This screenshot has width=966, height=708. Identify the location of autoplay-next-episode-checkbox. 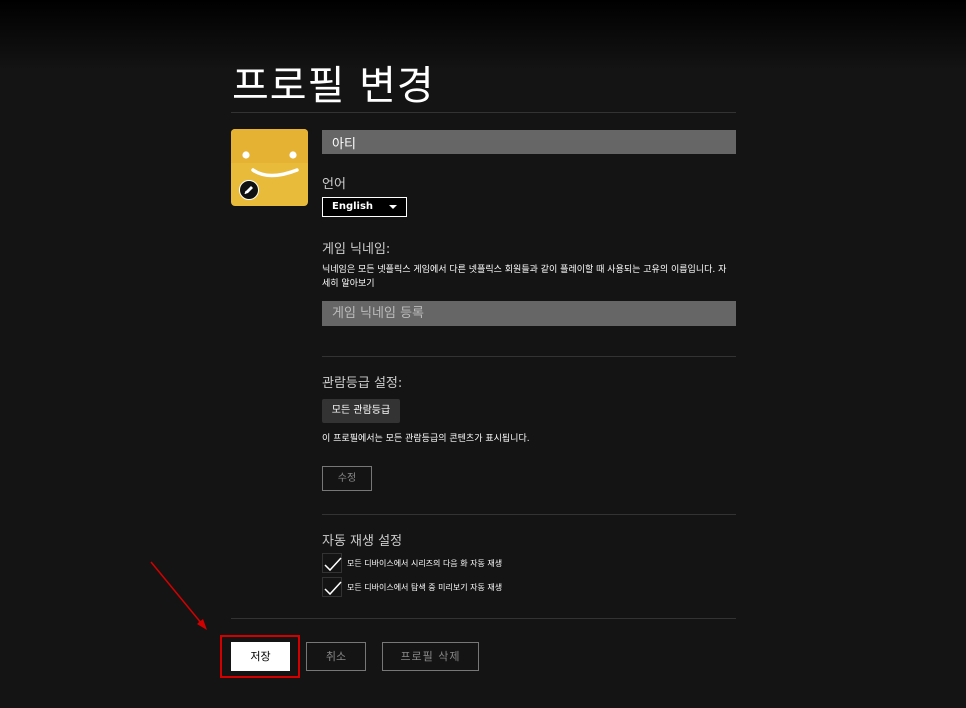
(332, 563).